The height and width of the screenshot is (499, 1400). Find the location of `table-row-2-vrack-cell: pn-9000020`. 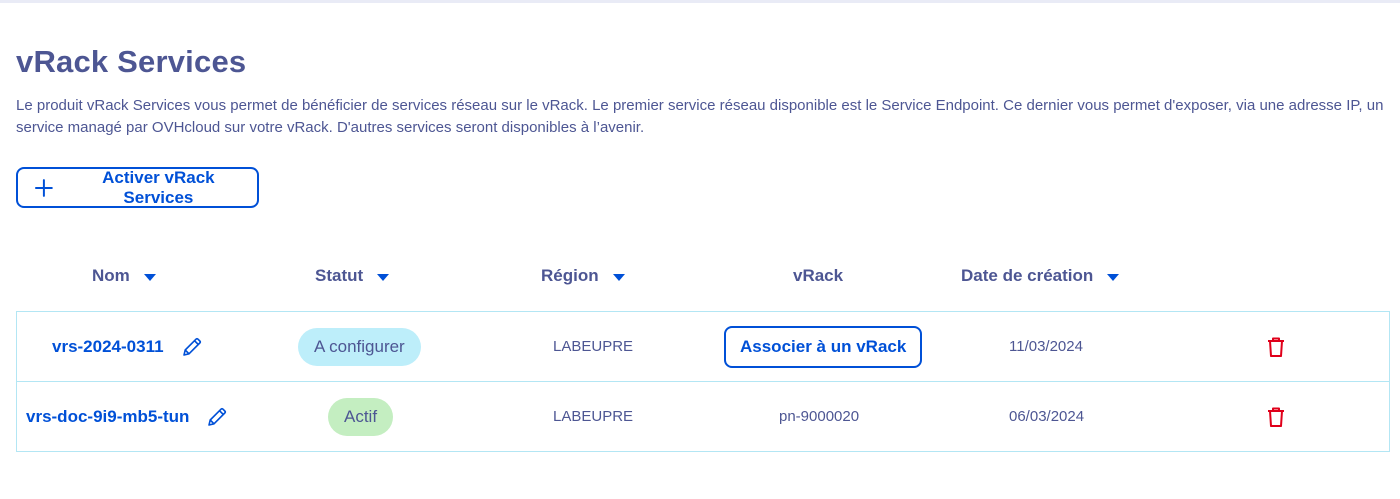

table-row-2-vrack-cell: pn-9000020 is located at coordinates (819, 416).